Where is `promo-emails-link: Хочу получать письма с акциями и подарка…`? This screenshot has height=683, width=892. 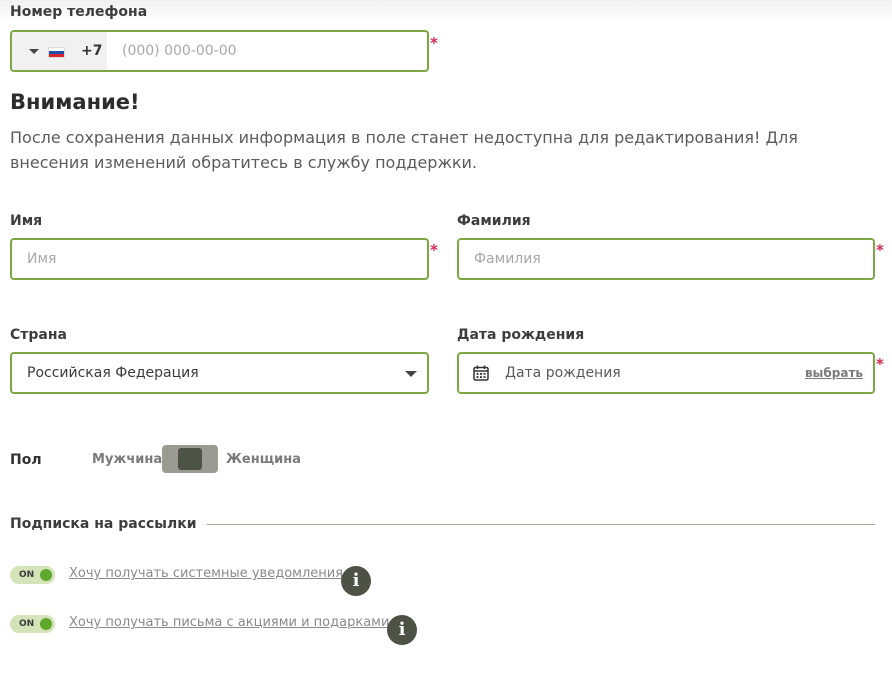 promo-emails-link: Хочу получать письма с акциями и подарка… is located at coordinates (229, 622).